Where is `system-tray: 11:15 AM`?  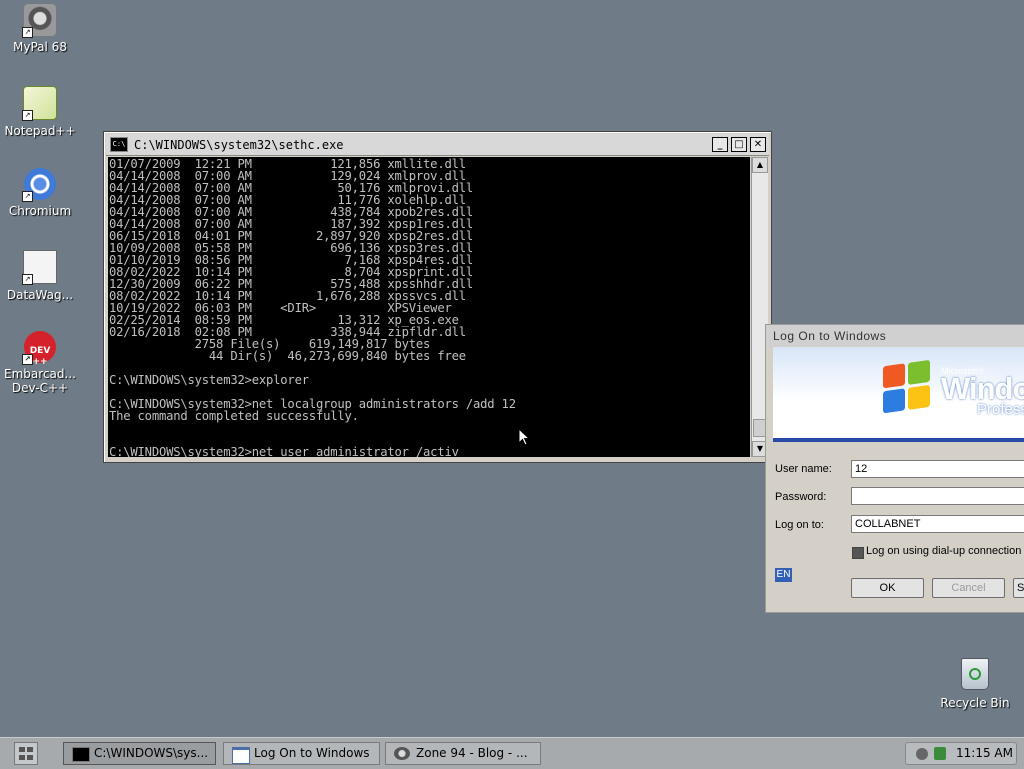
system-tray: 11:15 AM is located at coordinates (961, 753).